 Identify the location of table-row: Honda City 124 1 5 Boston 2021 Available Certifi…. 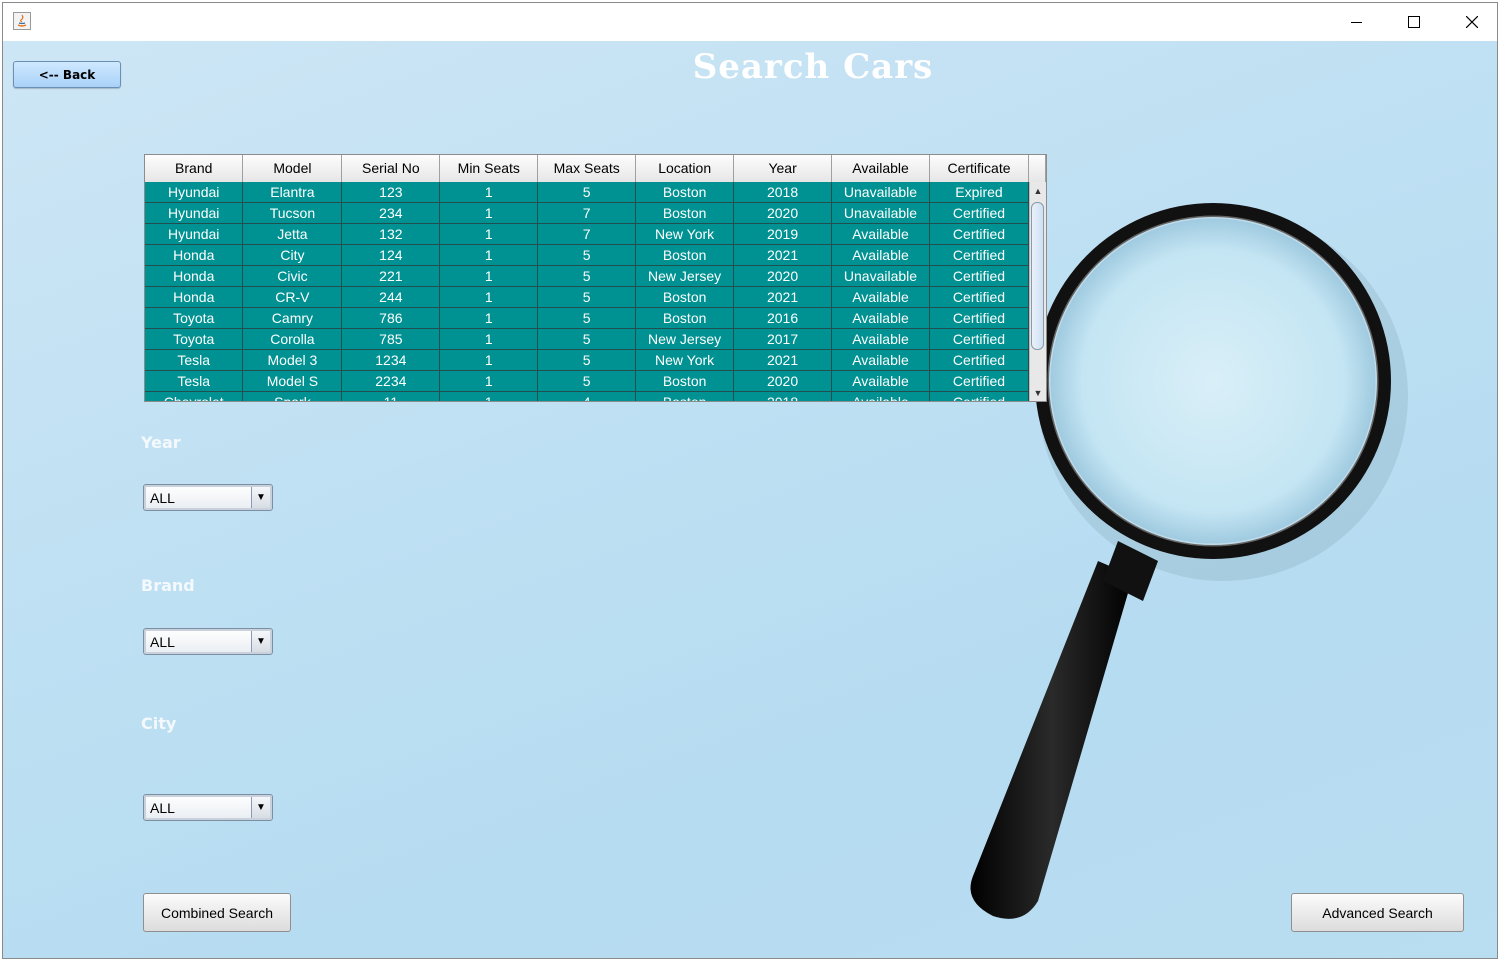
(587, 255).